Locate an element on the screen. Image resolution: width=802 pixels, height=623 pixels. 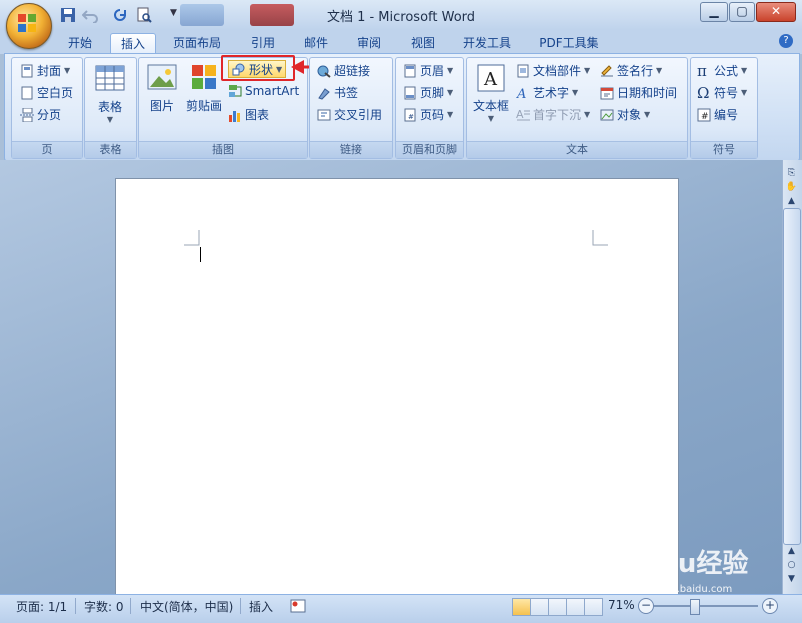
picture-button: 图片 is located at coordinates (162, 88).